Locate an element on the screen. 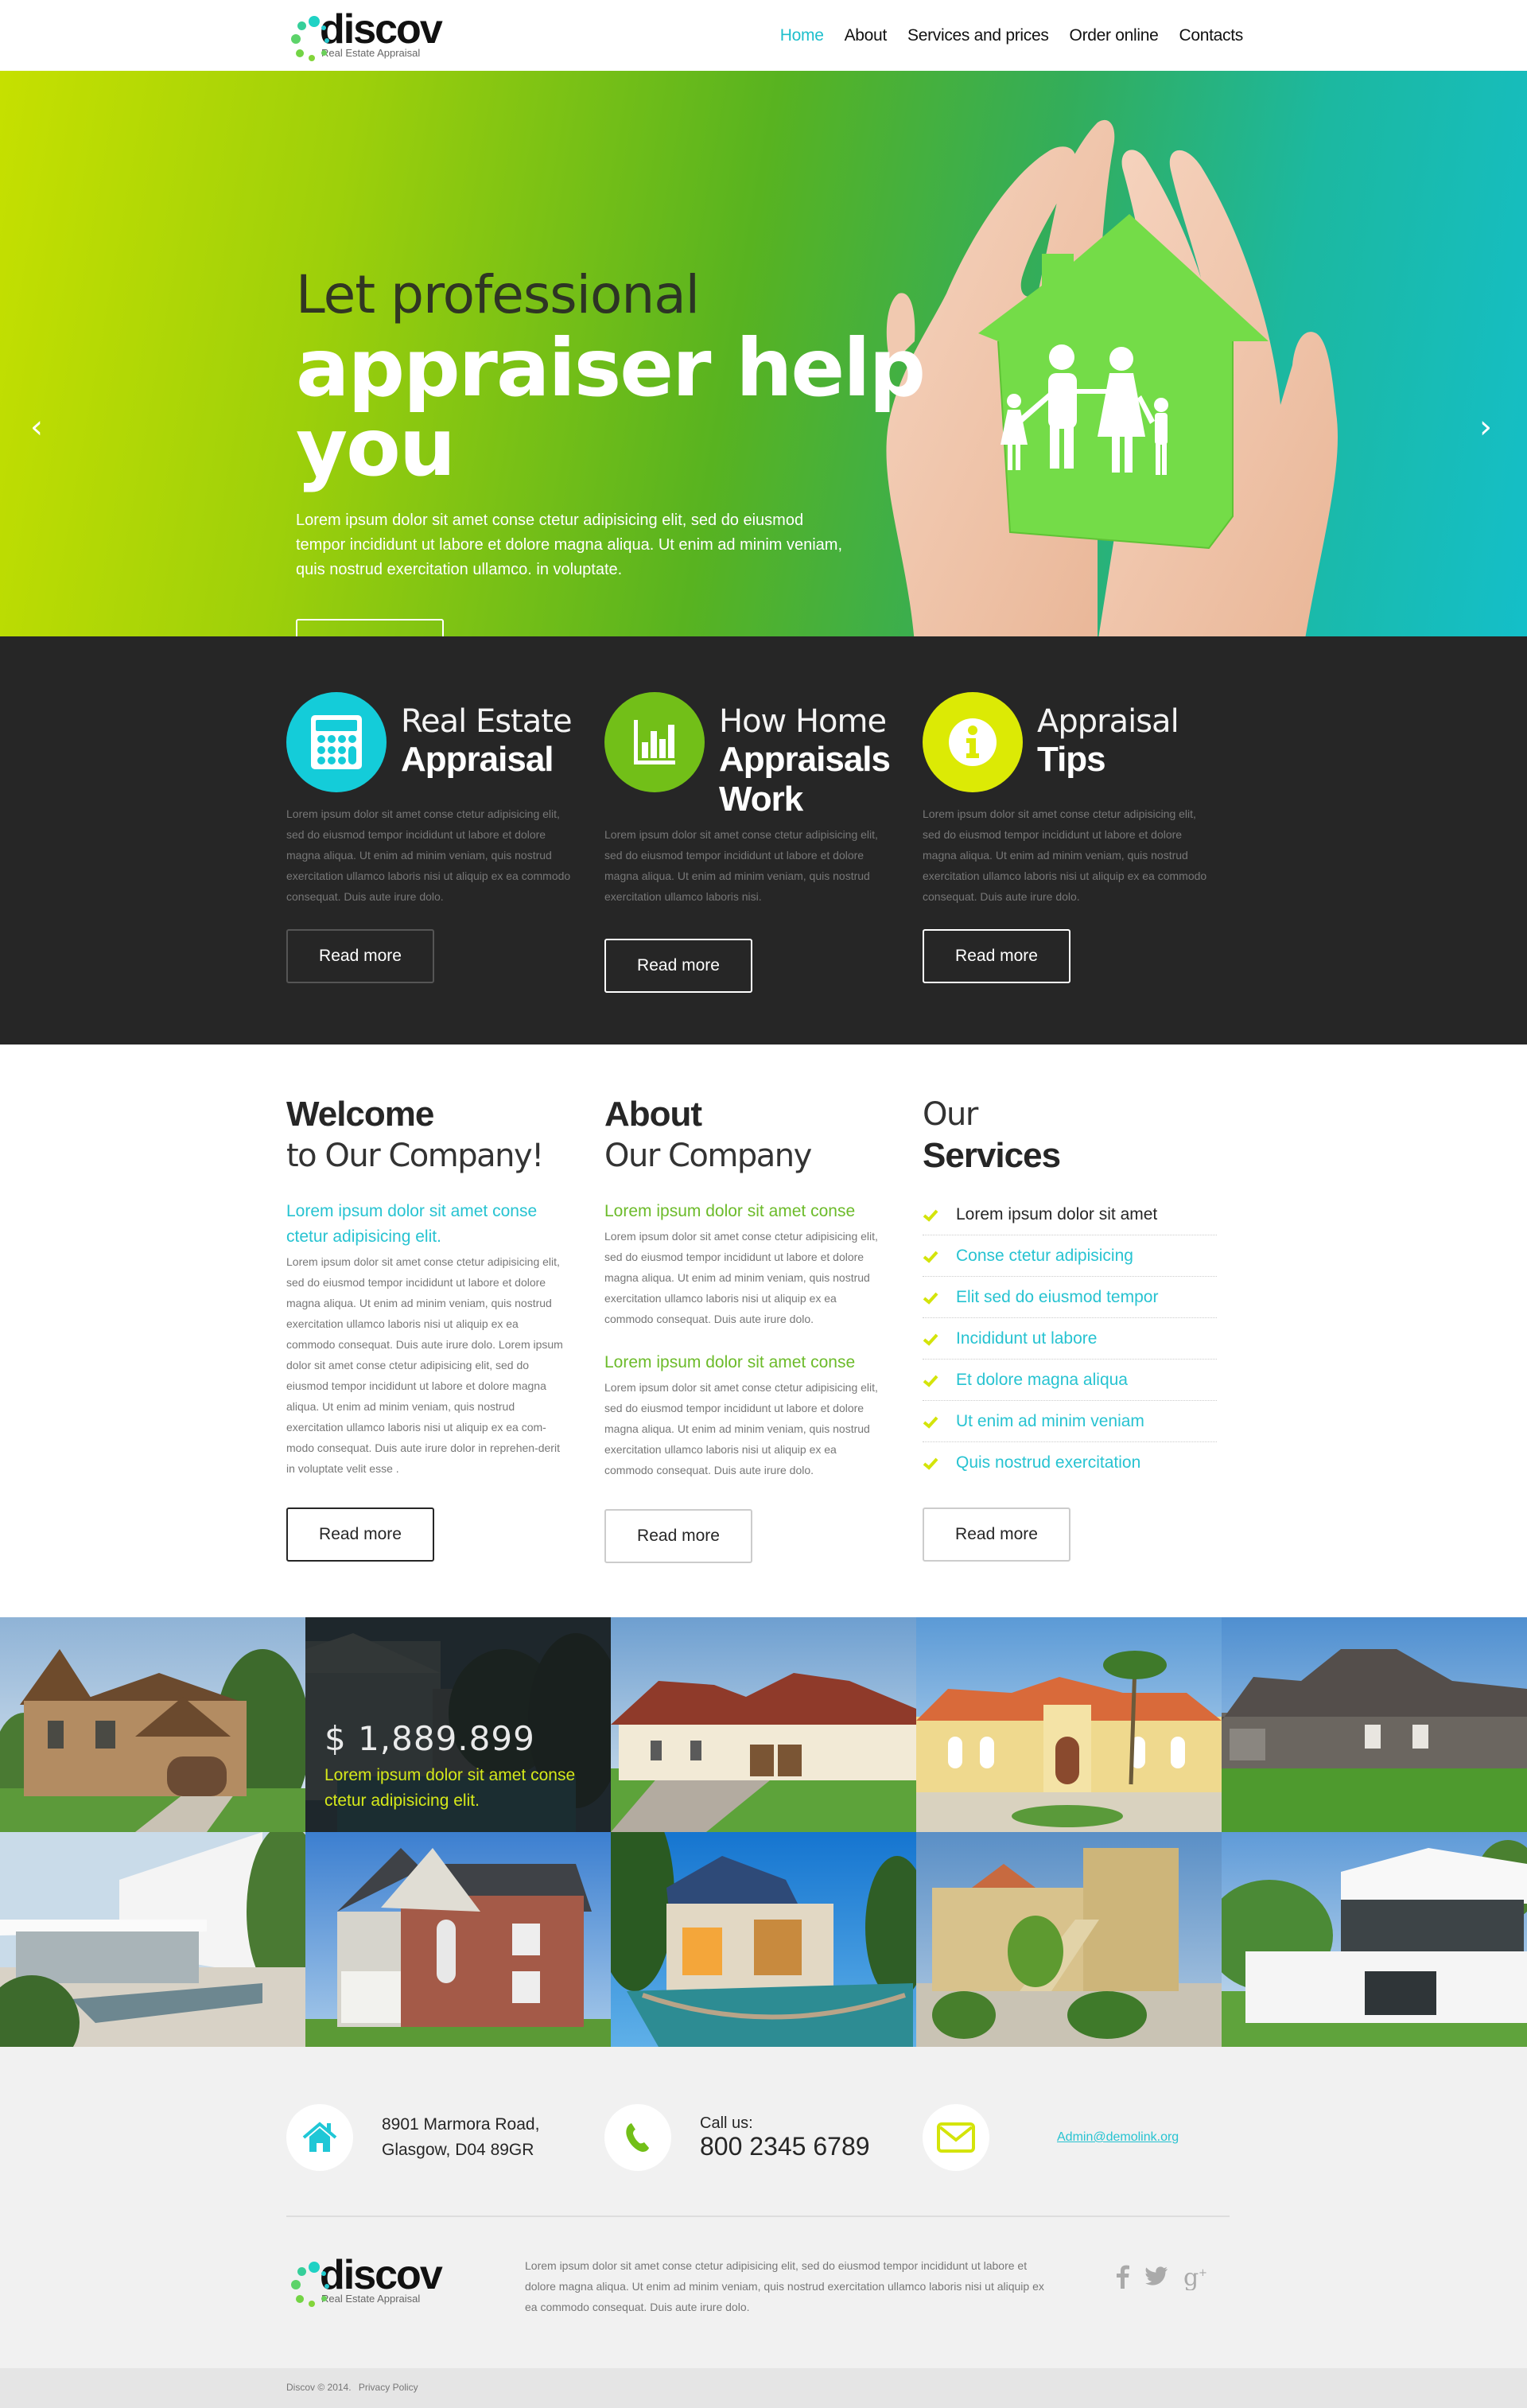 The image size is (1527, 2408). phone-icon is located at coordinates (637, 2137).